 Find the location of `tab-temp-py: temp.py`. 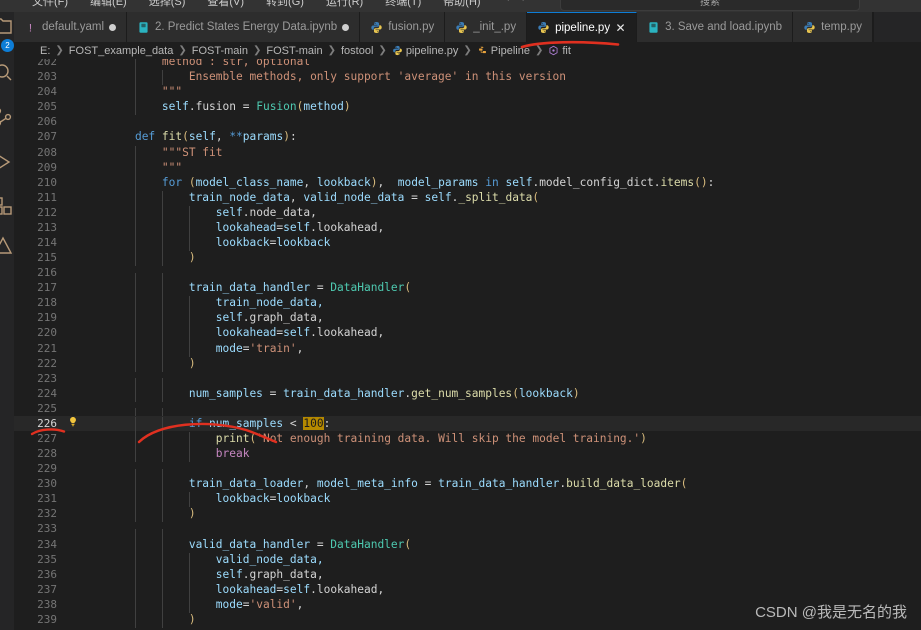

tab-temp-py: temp.py is located at coordinates (833, 27).